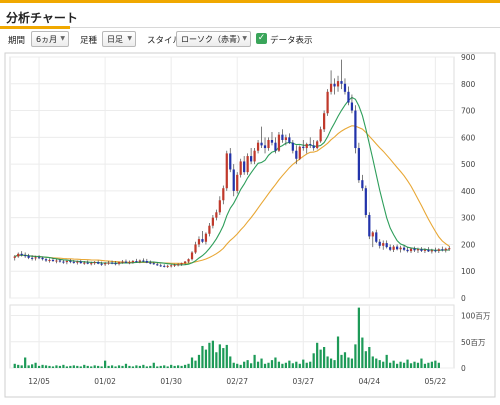  I want to click on price-tick-label: 800, so click(468, 84).